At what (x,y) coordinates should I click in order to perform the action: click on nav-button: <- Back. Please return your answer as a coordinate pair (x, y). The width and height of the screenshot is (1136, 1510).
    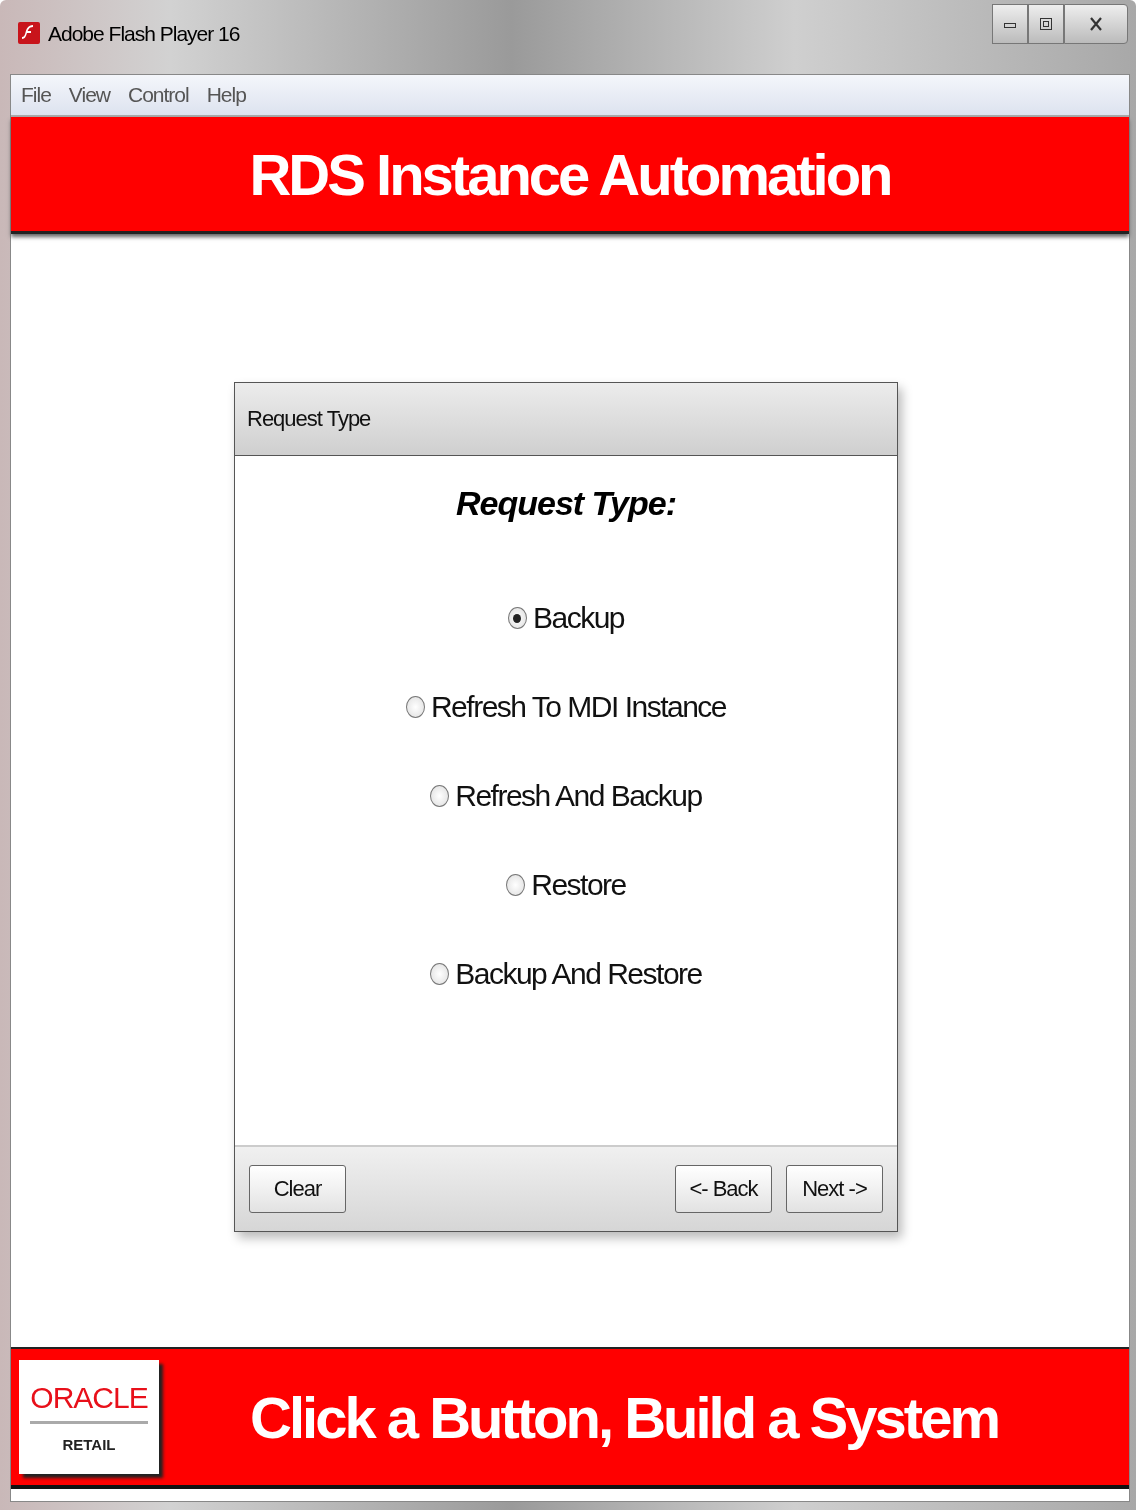
    Looking at the image, I should click on (723, 1189).